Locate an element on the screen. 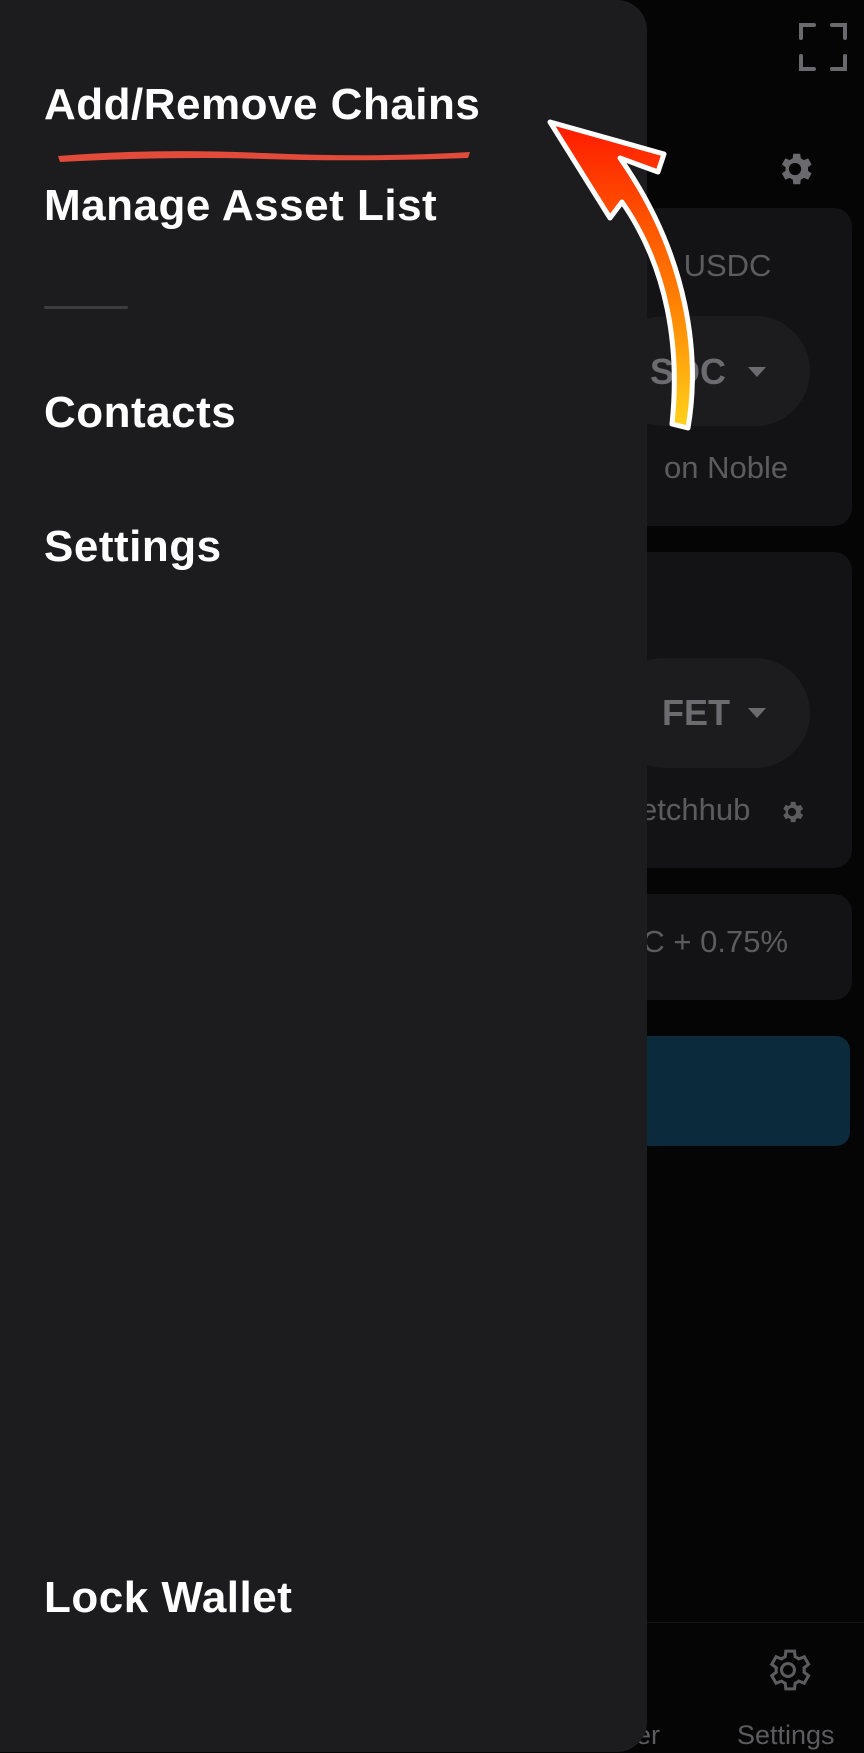  highlight-underline is located at coordinates (264, 156).